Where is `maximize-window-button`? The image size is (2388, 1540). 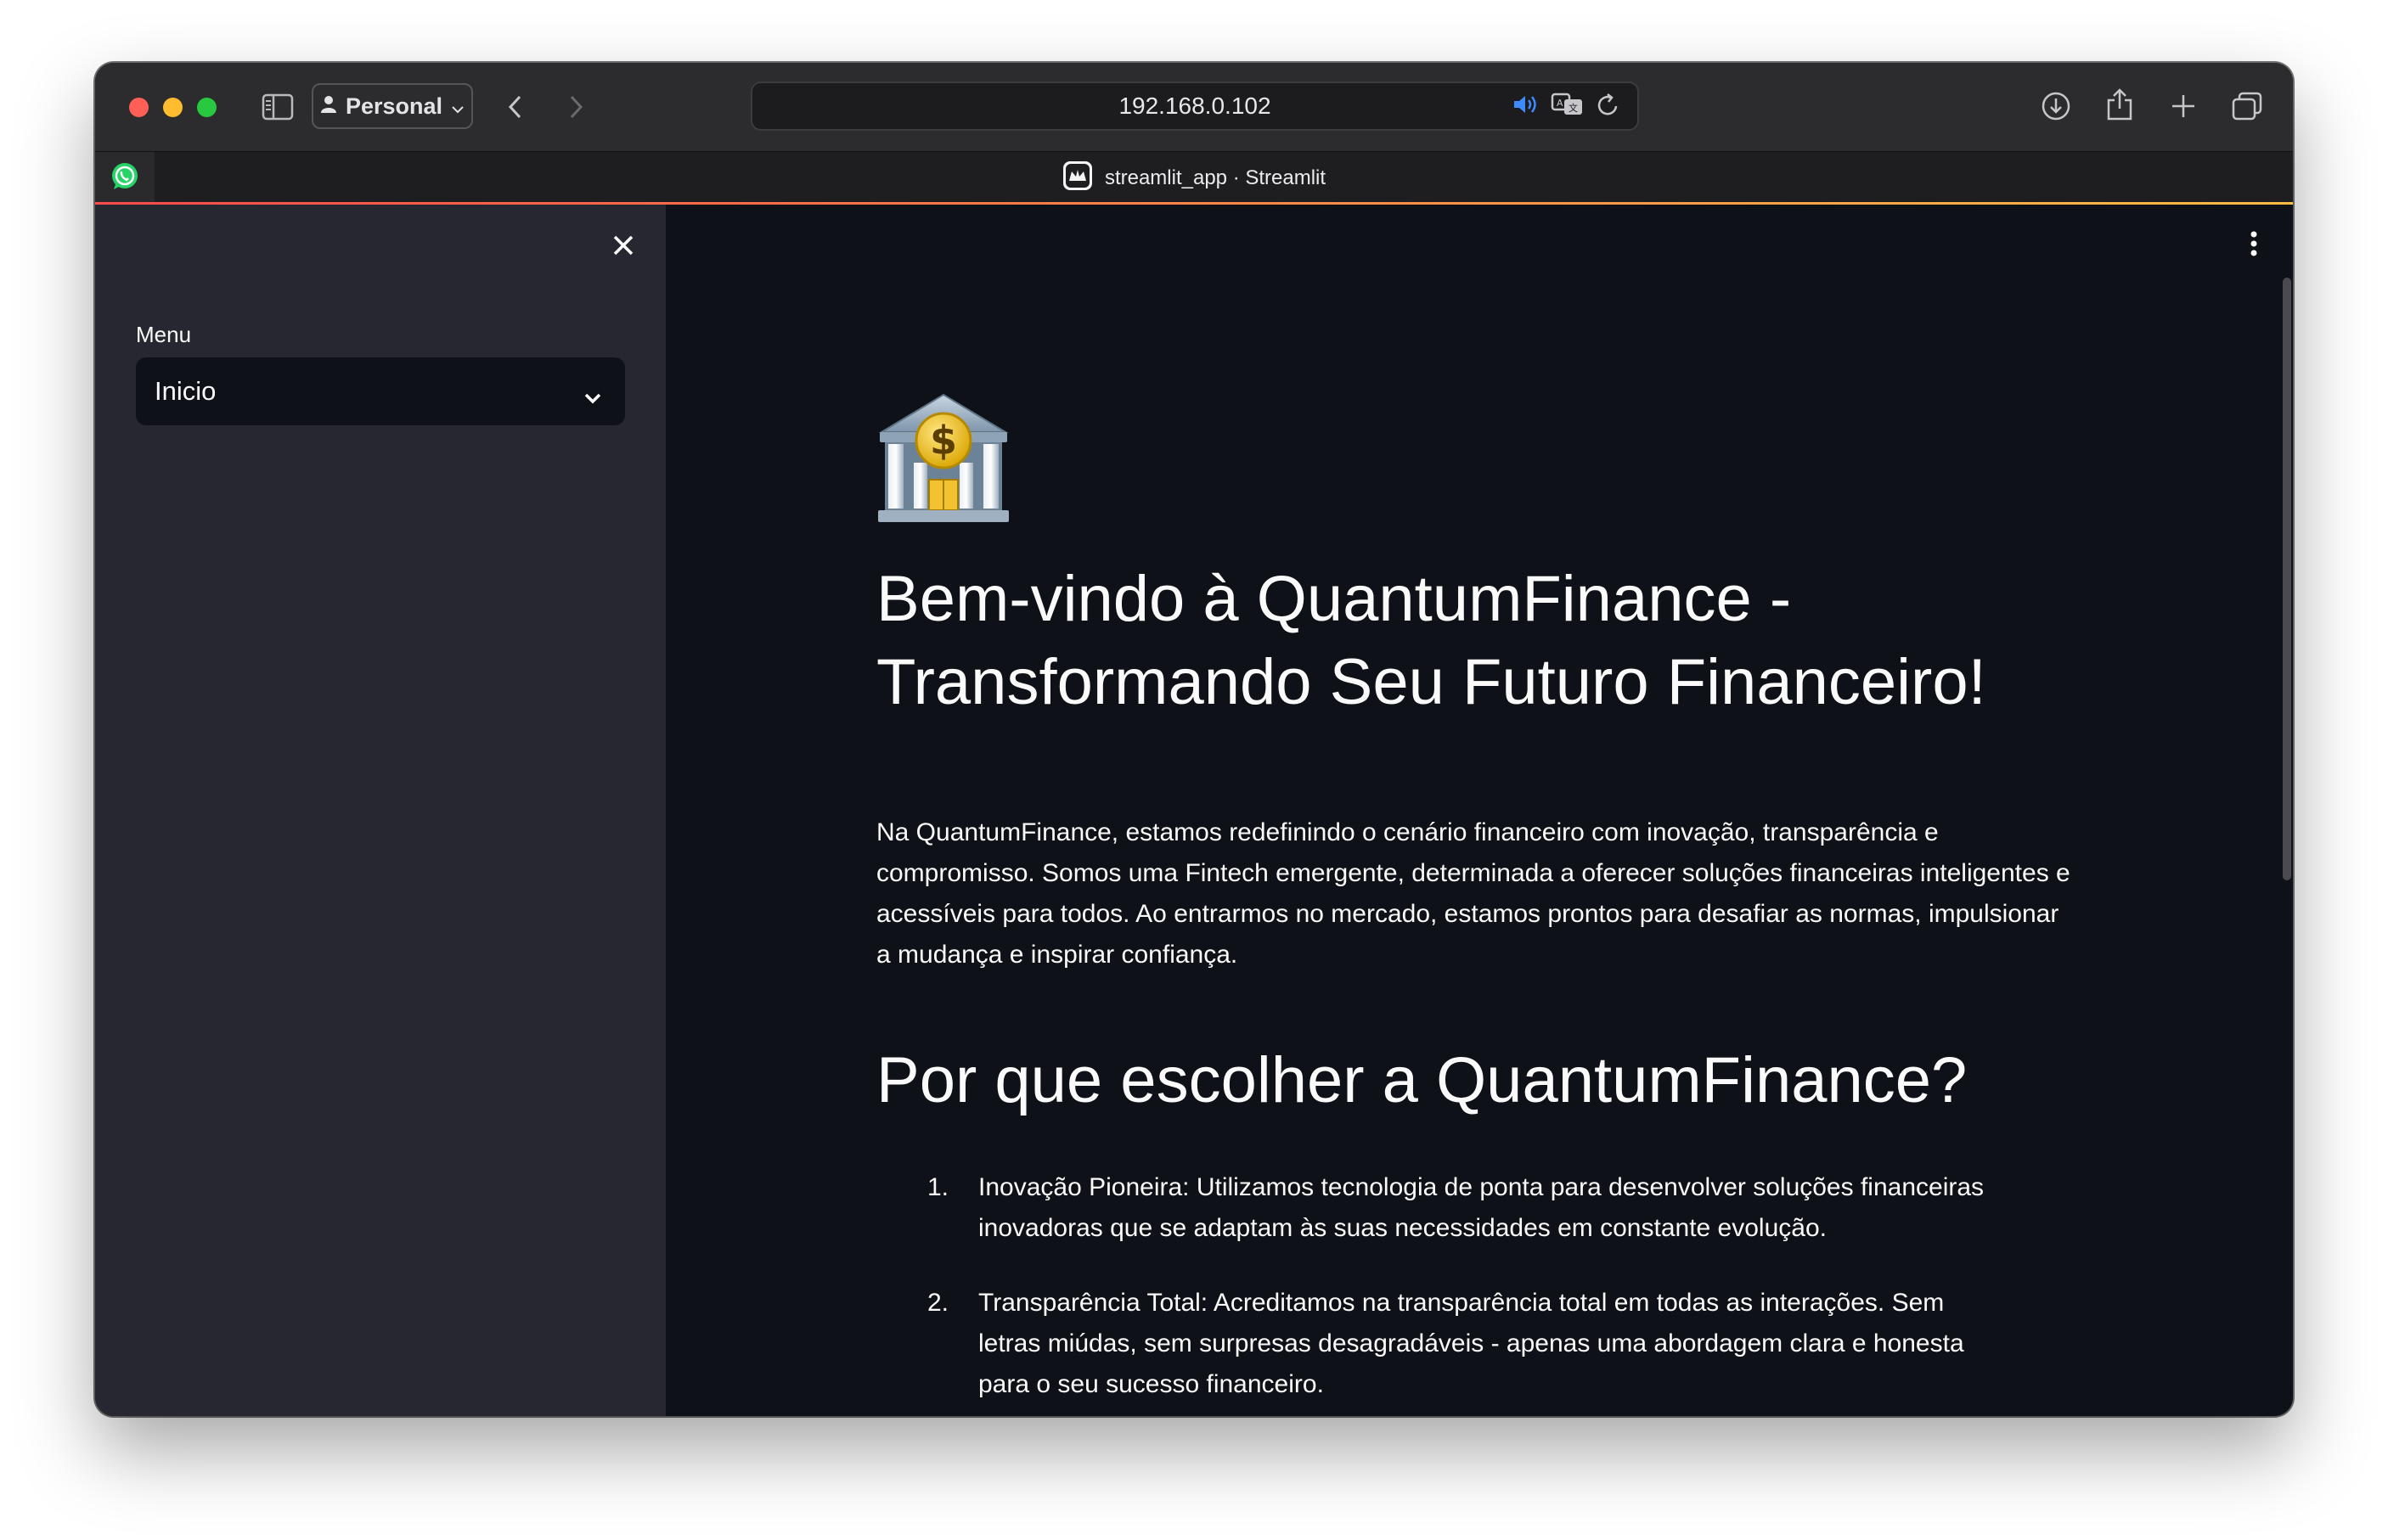
maximize-window-button is located at coordinates (207, 107).